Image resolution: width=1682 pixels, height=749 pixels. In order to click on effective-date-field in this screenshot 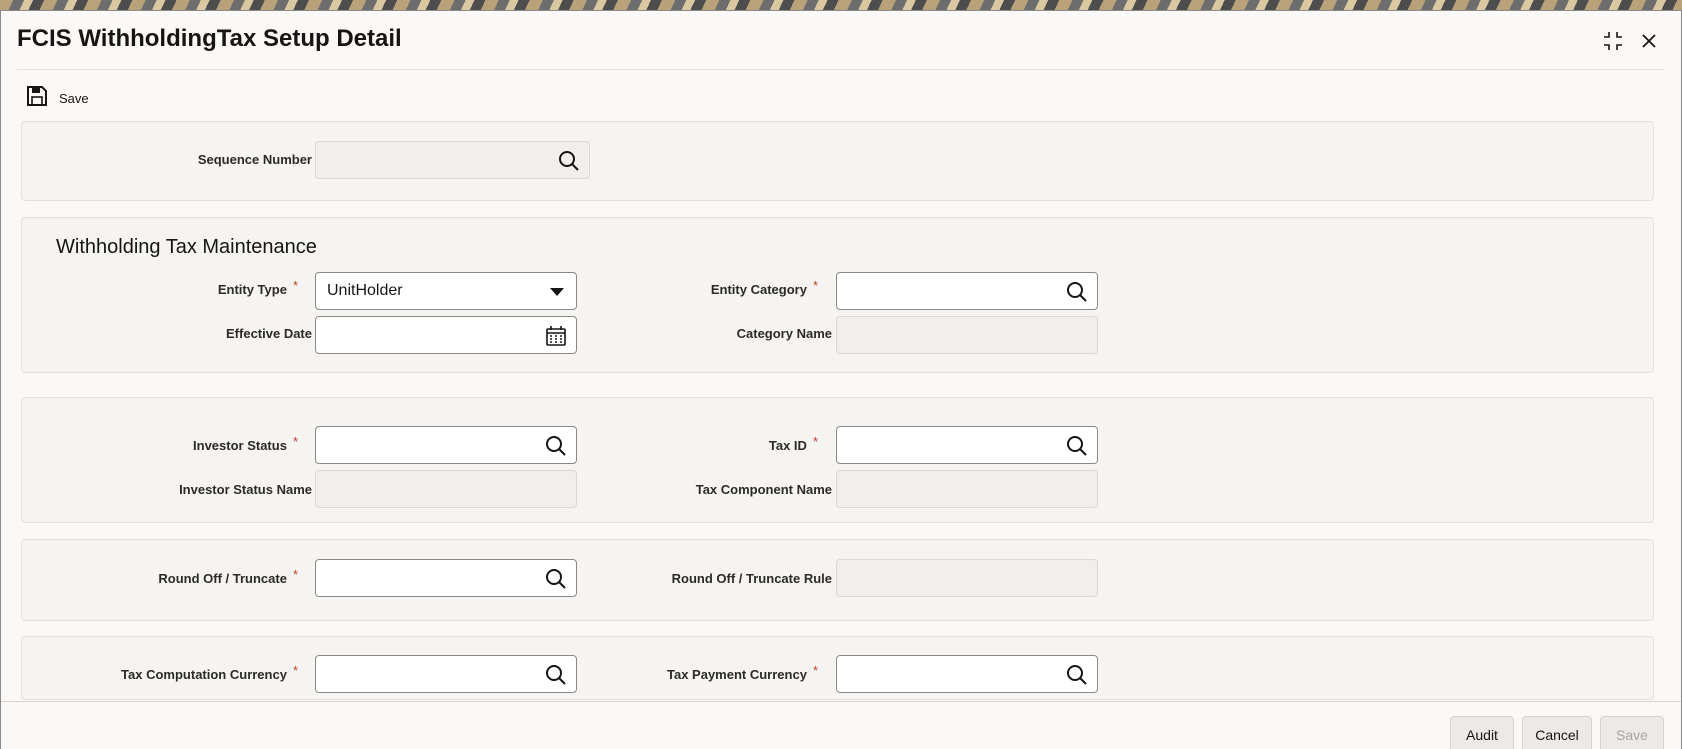, I will do `click(446, 335)`.